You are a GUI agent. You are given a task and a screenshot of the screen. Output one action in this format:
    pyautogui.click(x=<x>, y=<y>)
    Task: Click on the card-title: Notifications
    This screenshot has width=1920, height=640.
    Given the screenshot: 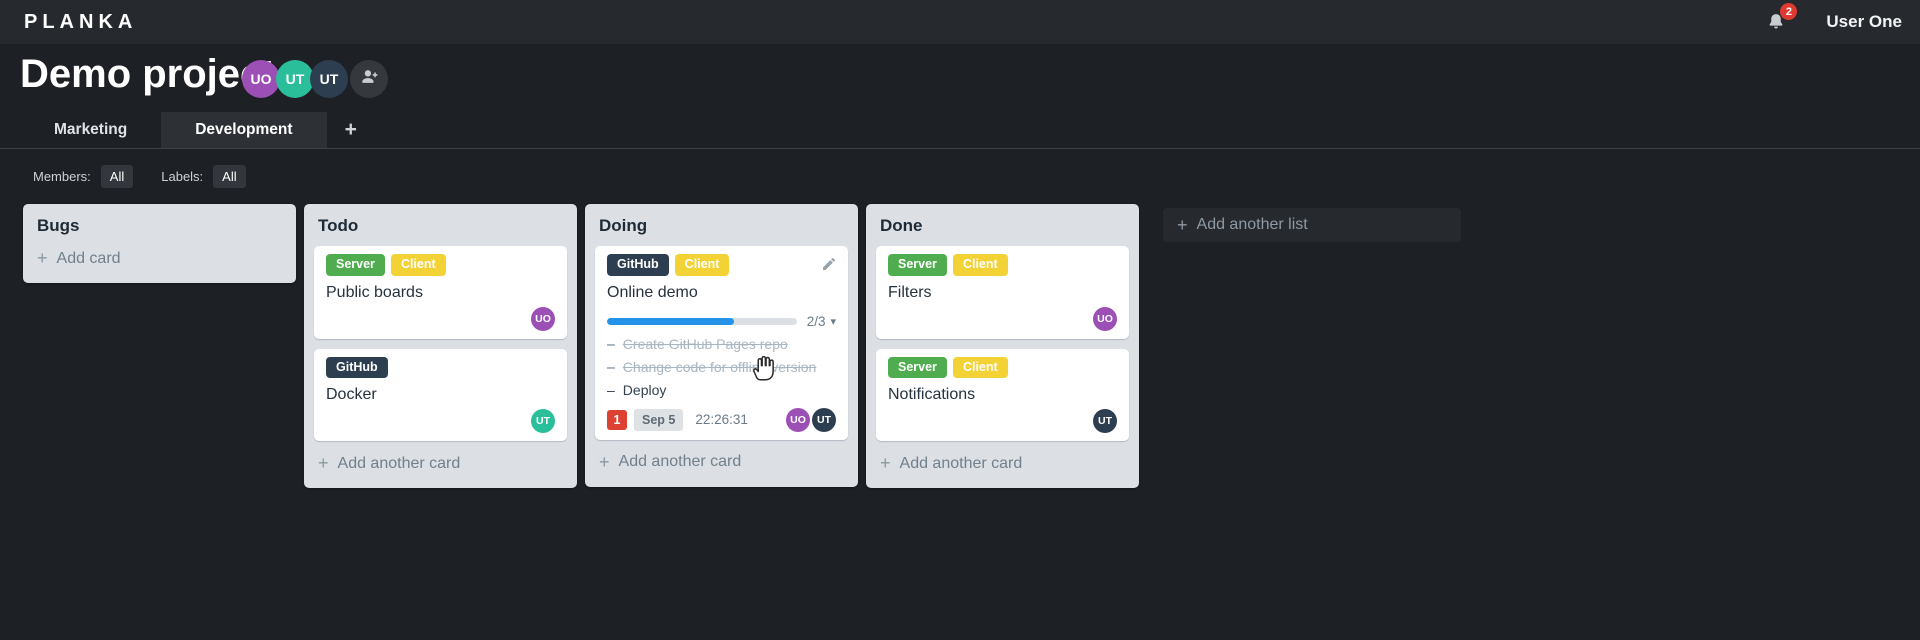 What is the action you would take?
    pyautogui.click(x=932, y=395)
    